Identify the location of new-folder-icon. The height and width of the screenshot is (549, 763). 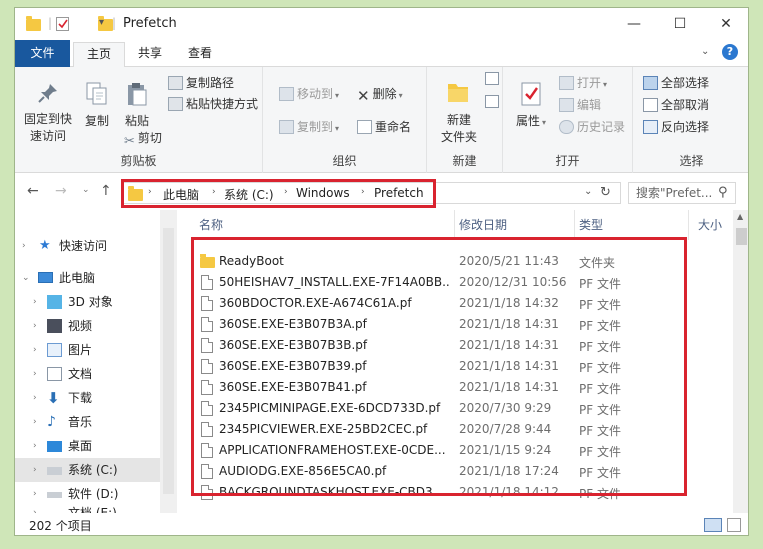
(458, 93).